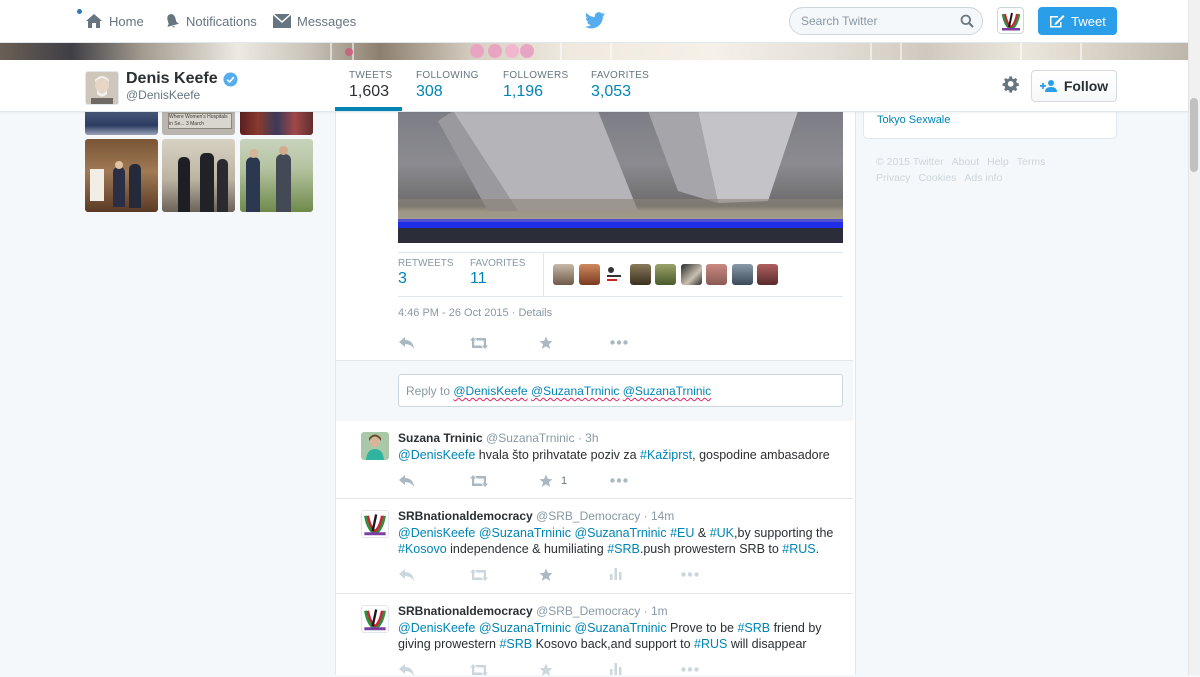 Image resolution: width=1200 pixels, height=677 pixels. I want to click on tweet-hashtag: #Kosovo, so click(422, 549).